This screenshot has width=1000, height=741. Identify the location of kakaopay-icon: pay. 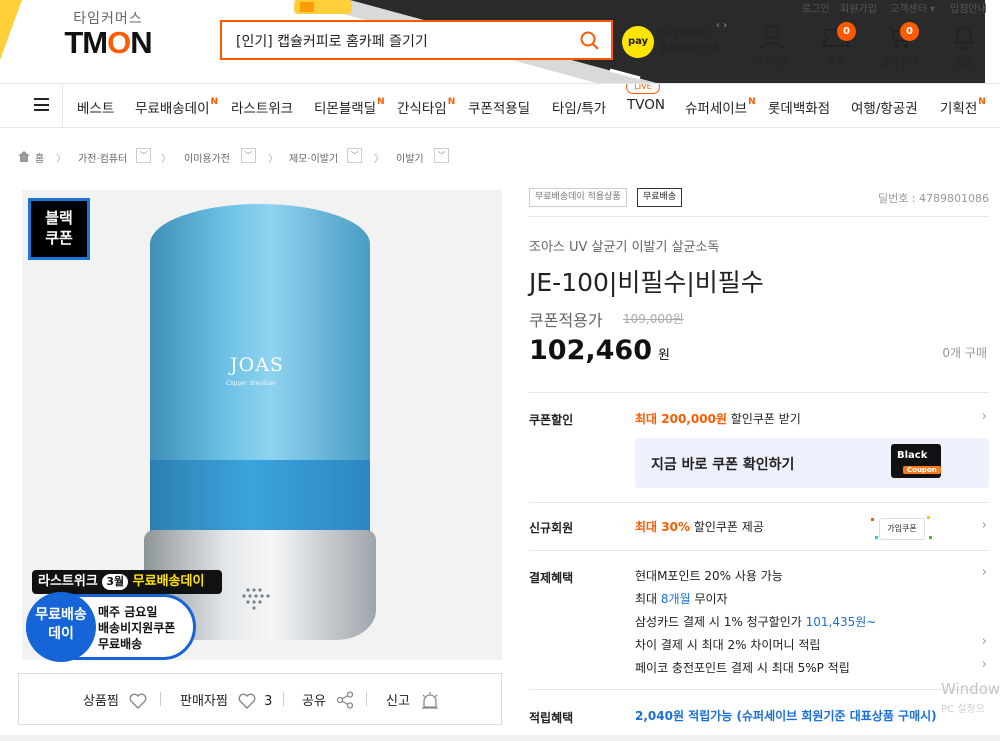
(638, 42).